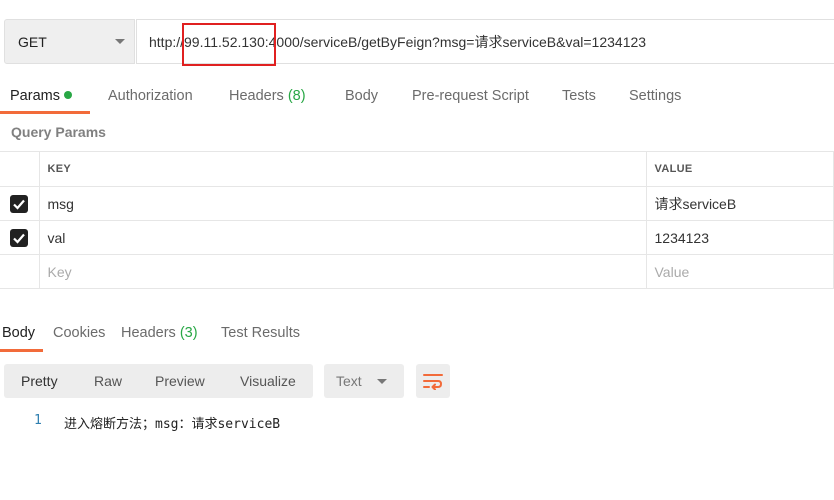 This screenshot has height=500, width=834. Describe the element at coordinates (740, 169) in the screenshot. I see `value-column-header: VALUE` at that location.